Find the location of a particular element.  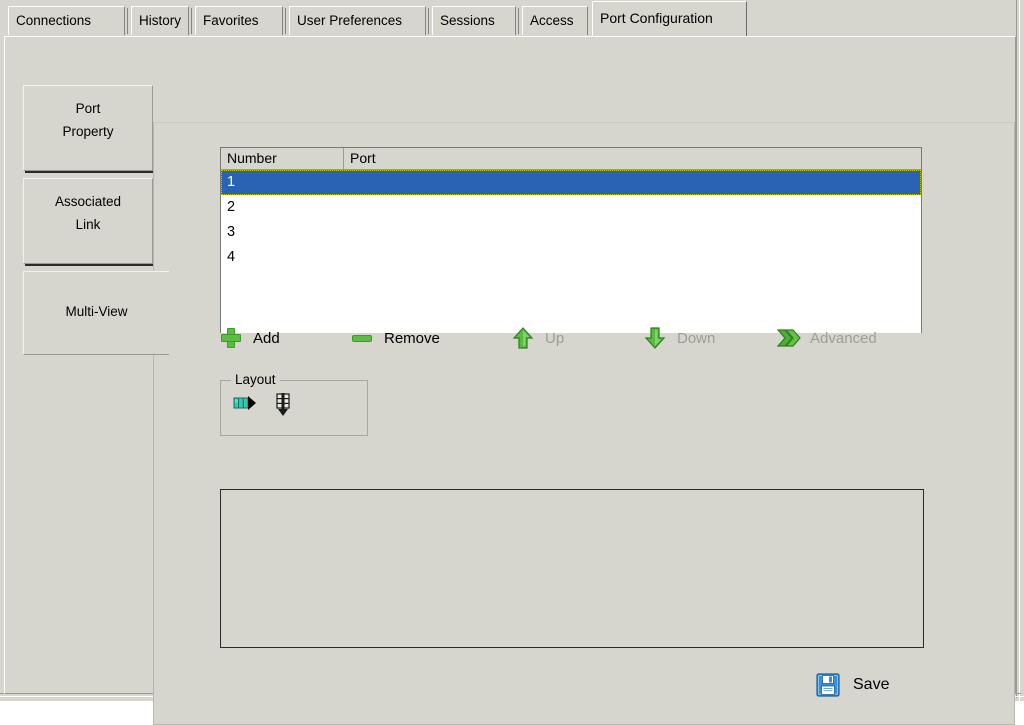

table-row: 2 is located at coordinates (571, 207).